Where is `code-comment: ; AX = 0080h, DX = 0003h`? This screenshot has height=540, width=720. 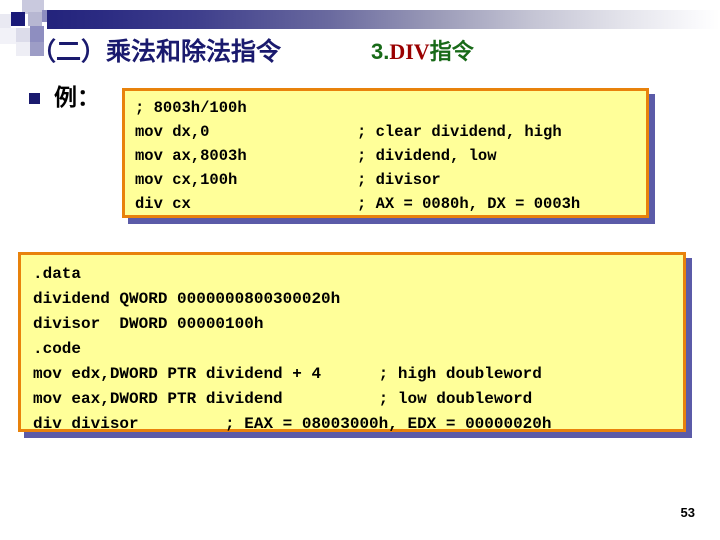 code-comment: ; AX = 0080h, DX = 0003h is located at coordinates (469, 204).